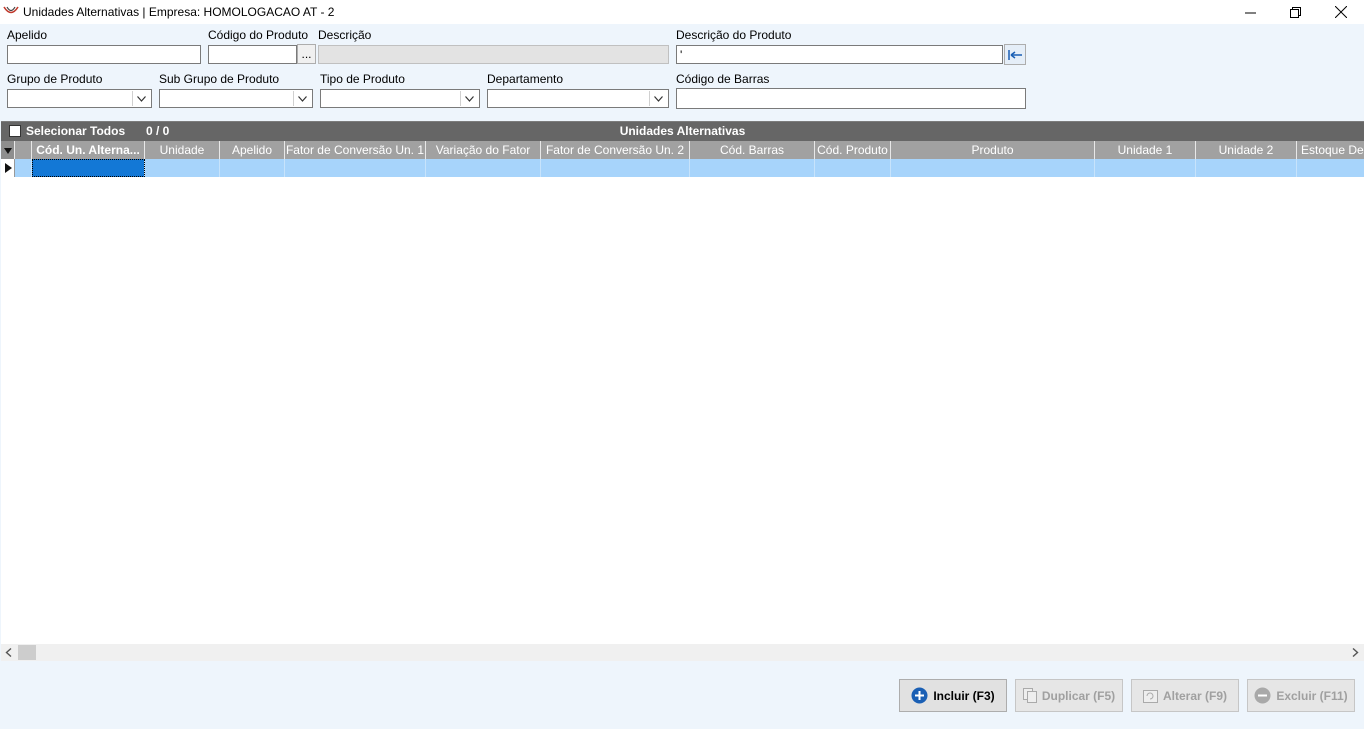 Image resolution: width=1364 pixels, height=729 pixels. I want to click on triangle-right-icon, so click(8, 168).